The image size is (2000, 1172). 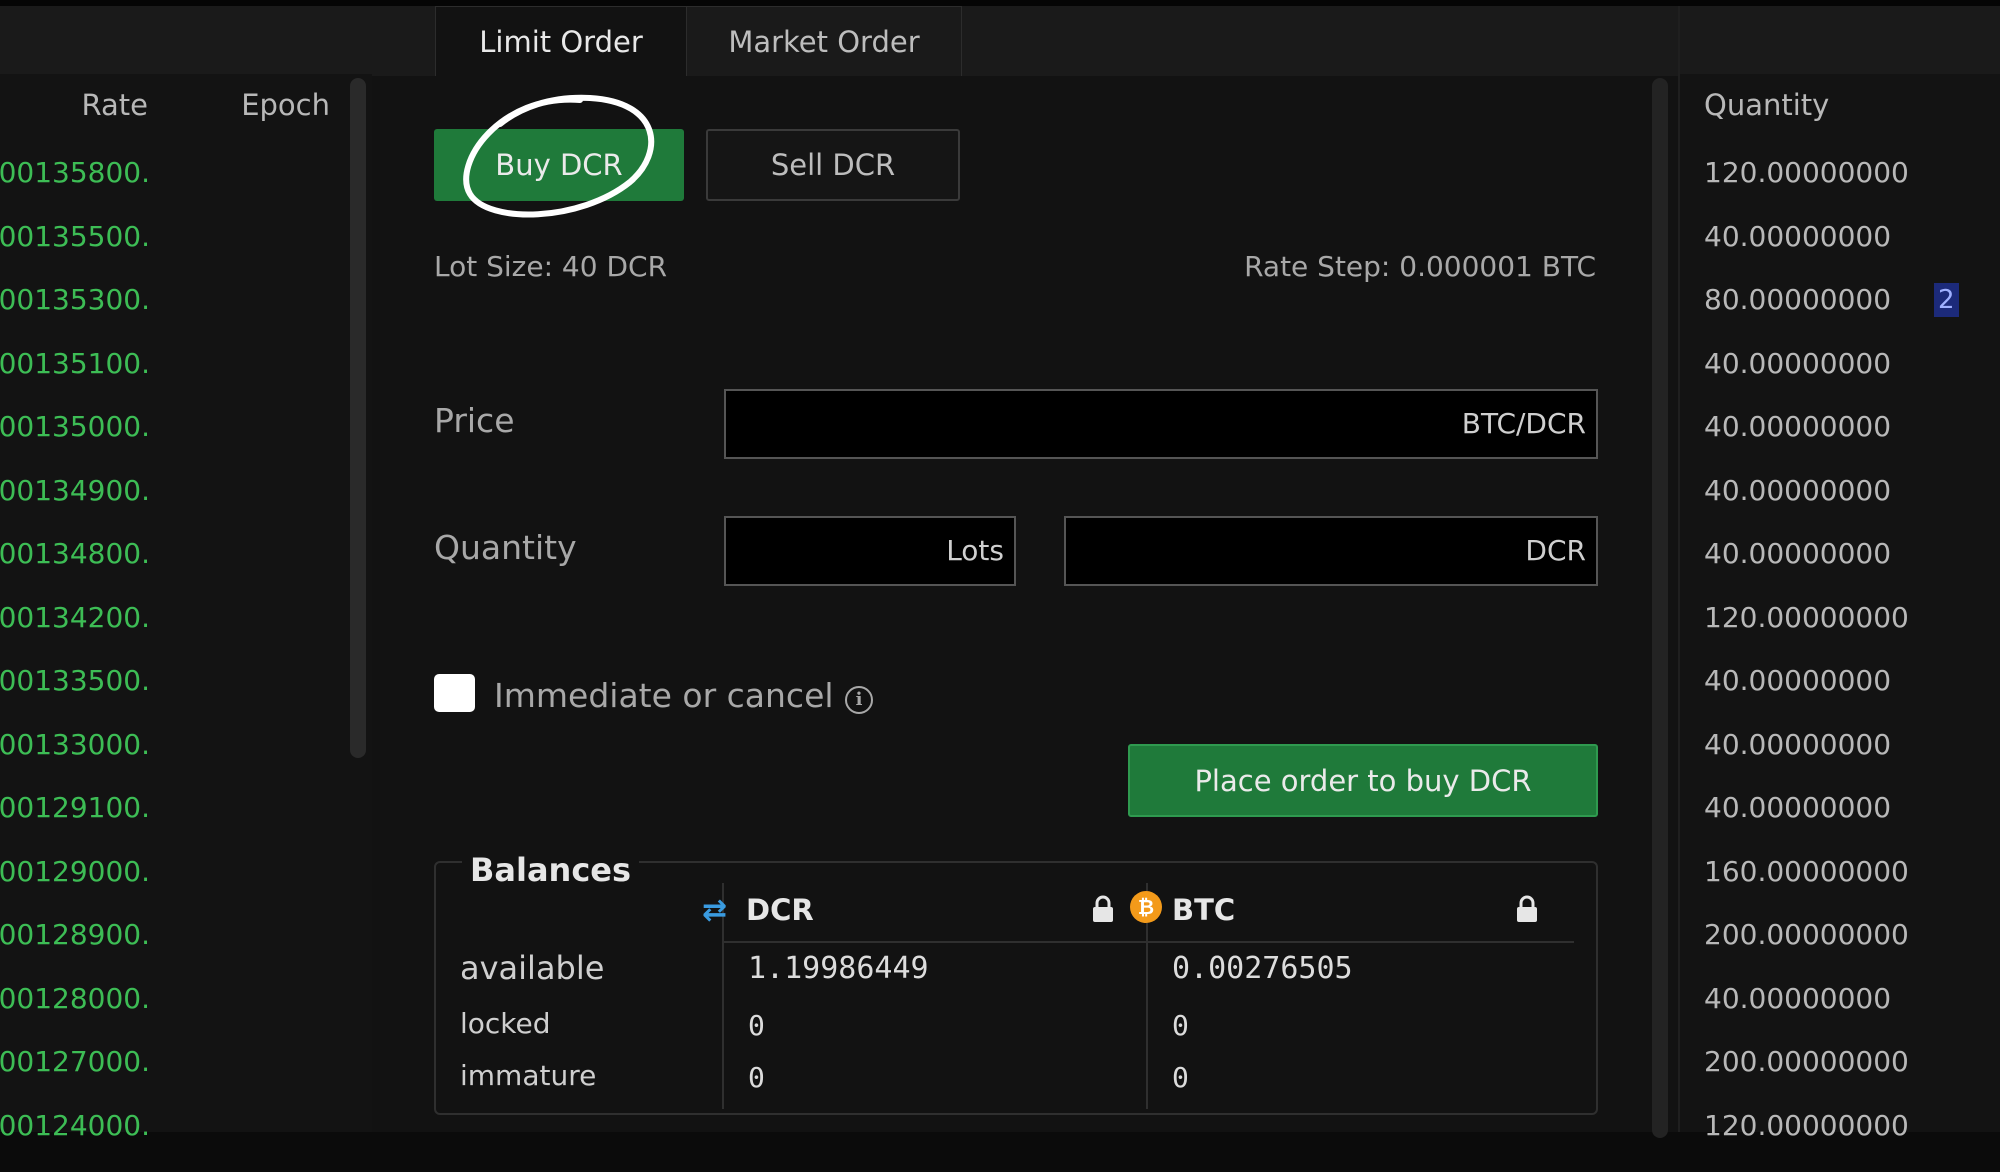 I want to click on immediate-or-cancel-checkbox, so click(x=454, y=693).